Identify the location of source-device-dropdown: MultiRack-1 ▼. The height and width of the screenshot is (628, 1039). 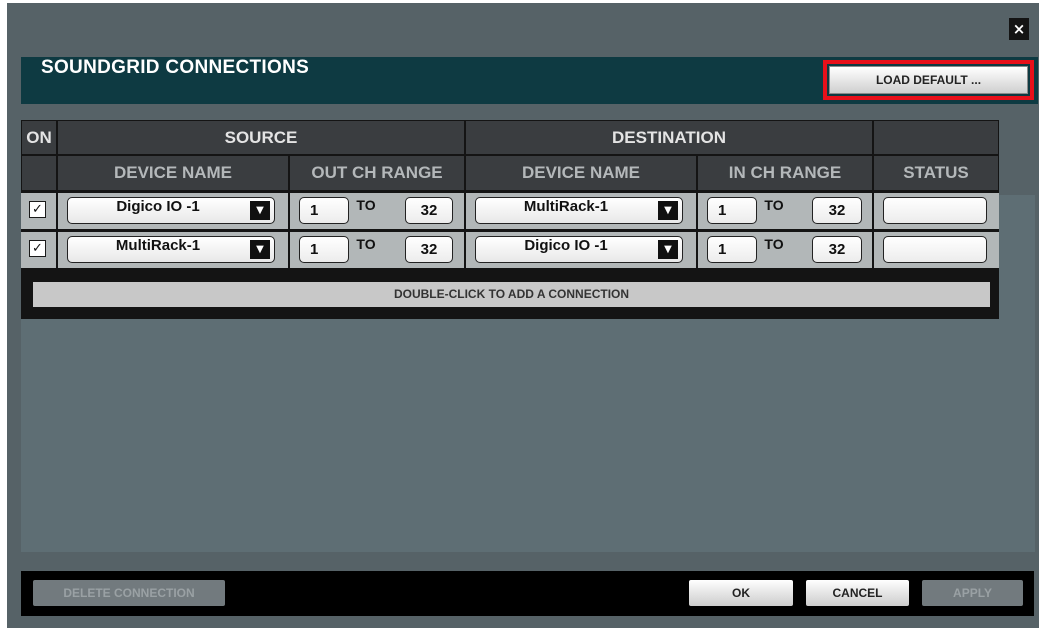
(171, 249).